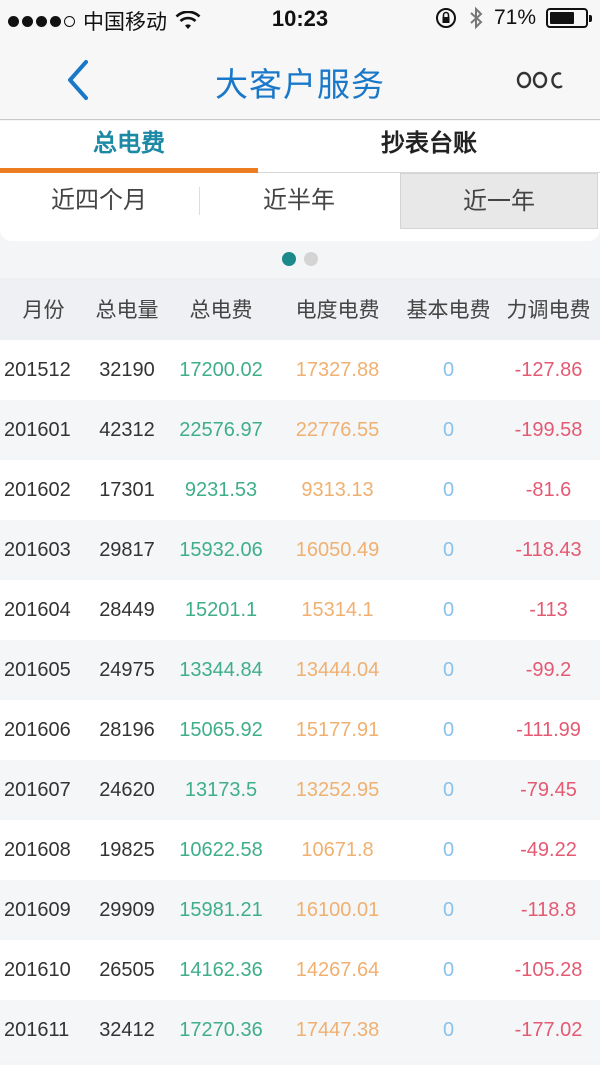  What do you see at coordinates (37, 909) in the screenshot?
I see `cell-month: 201609` at bounding box center [37, 909].